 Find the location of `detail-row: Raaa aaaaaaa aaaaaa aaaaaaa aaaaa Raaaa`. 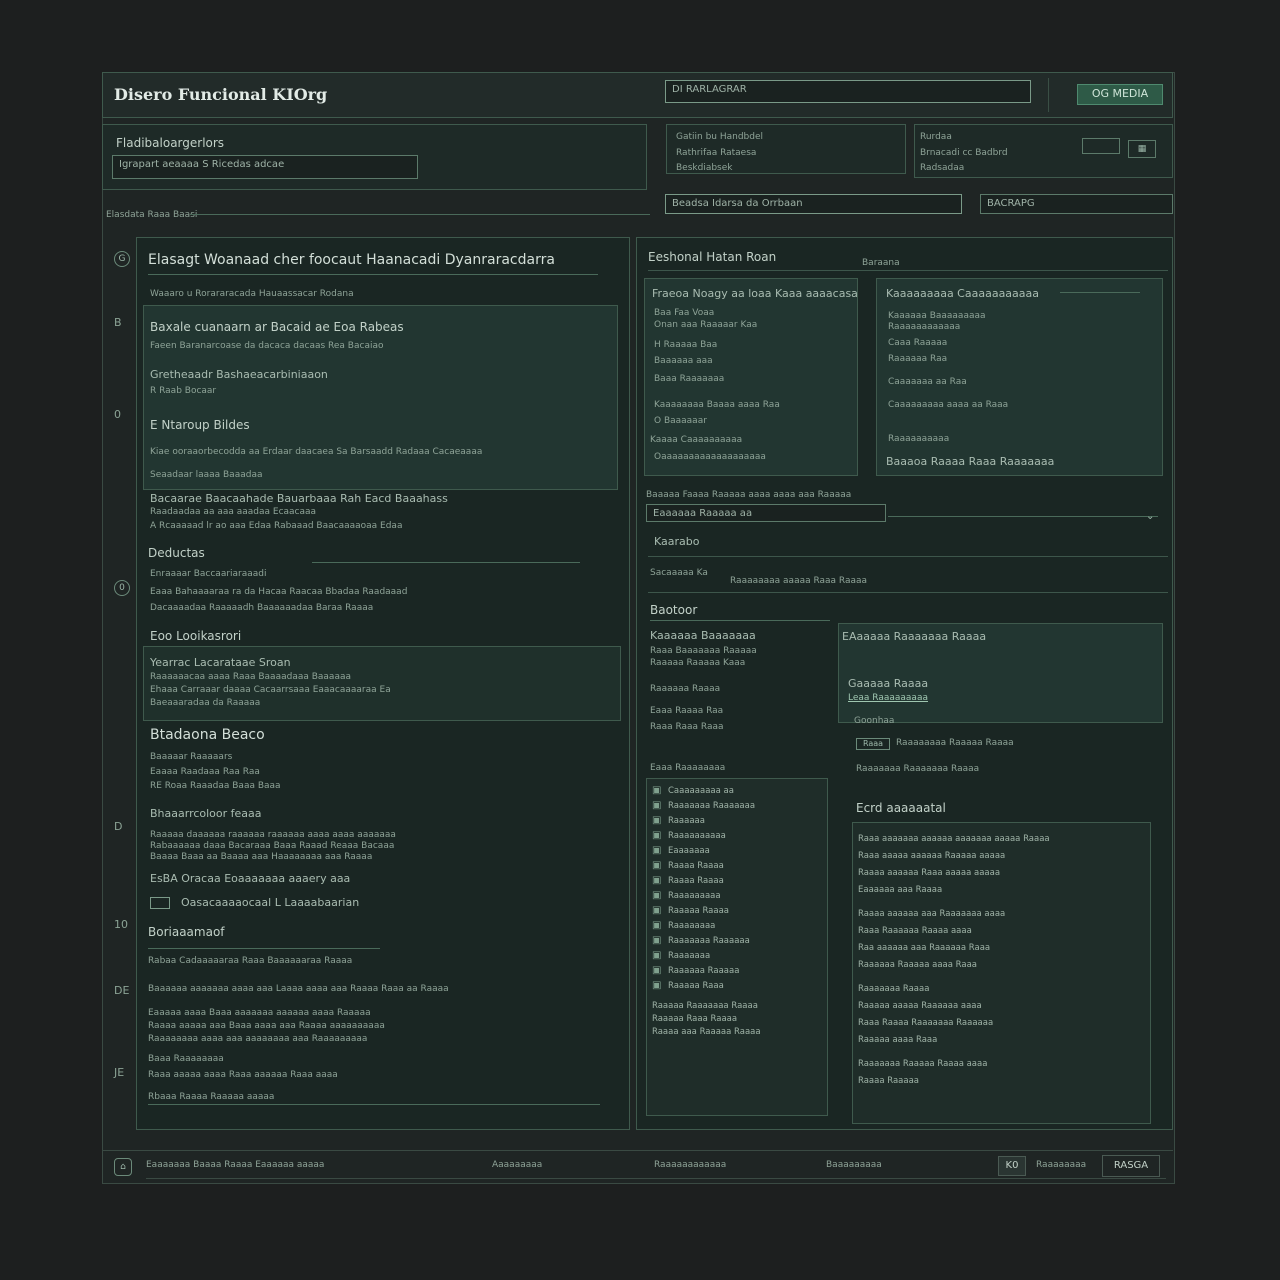

detail-row: Raaa aaaaaaa aaaaaa aaaaaaa aaaaa Raaaa is located at coordinates (954, 839).